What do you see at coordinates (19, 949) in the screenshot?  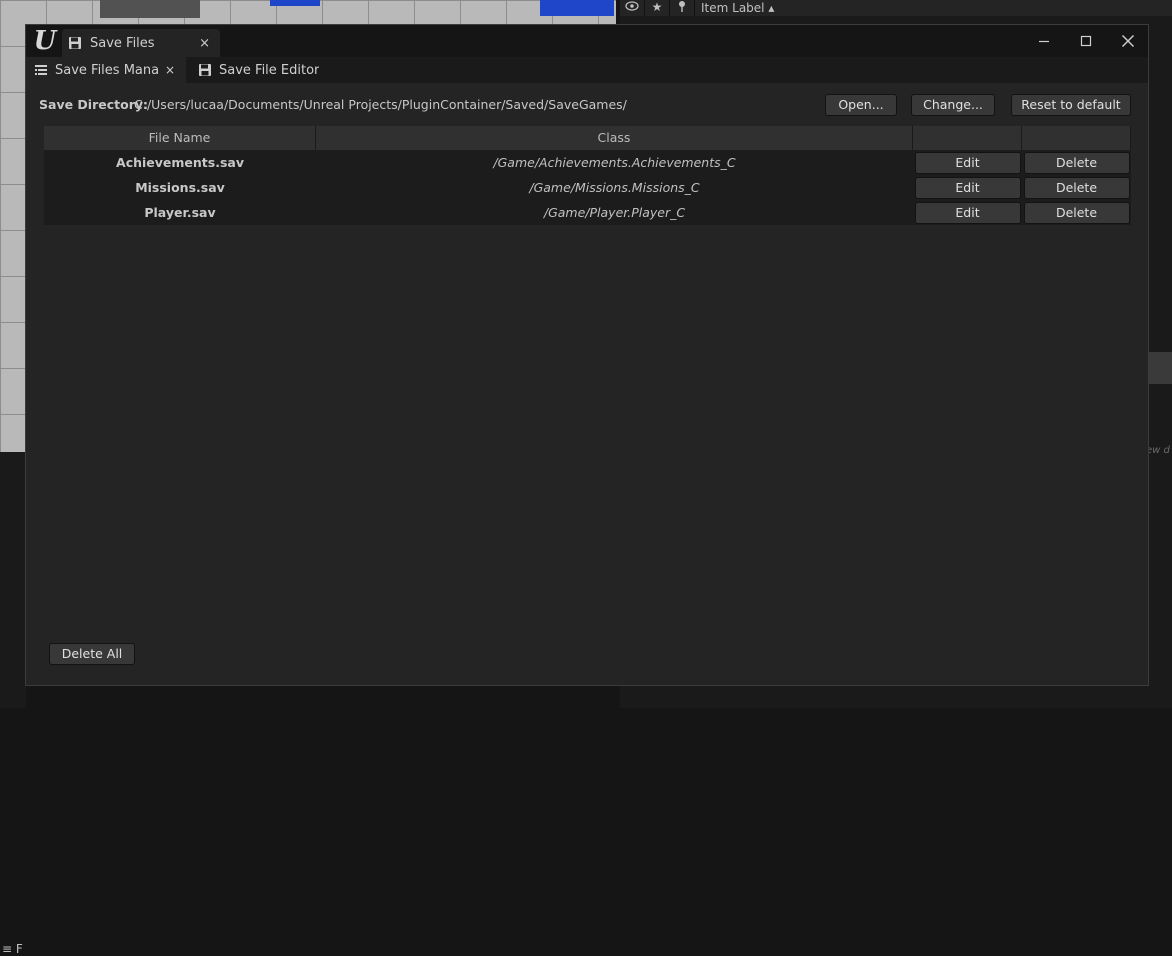 I see `filter-label: F` at bounding box center [19, 949].